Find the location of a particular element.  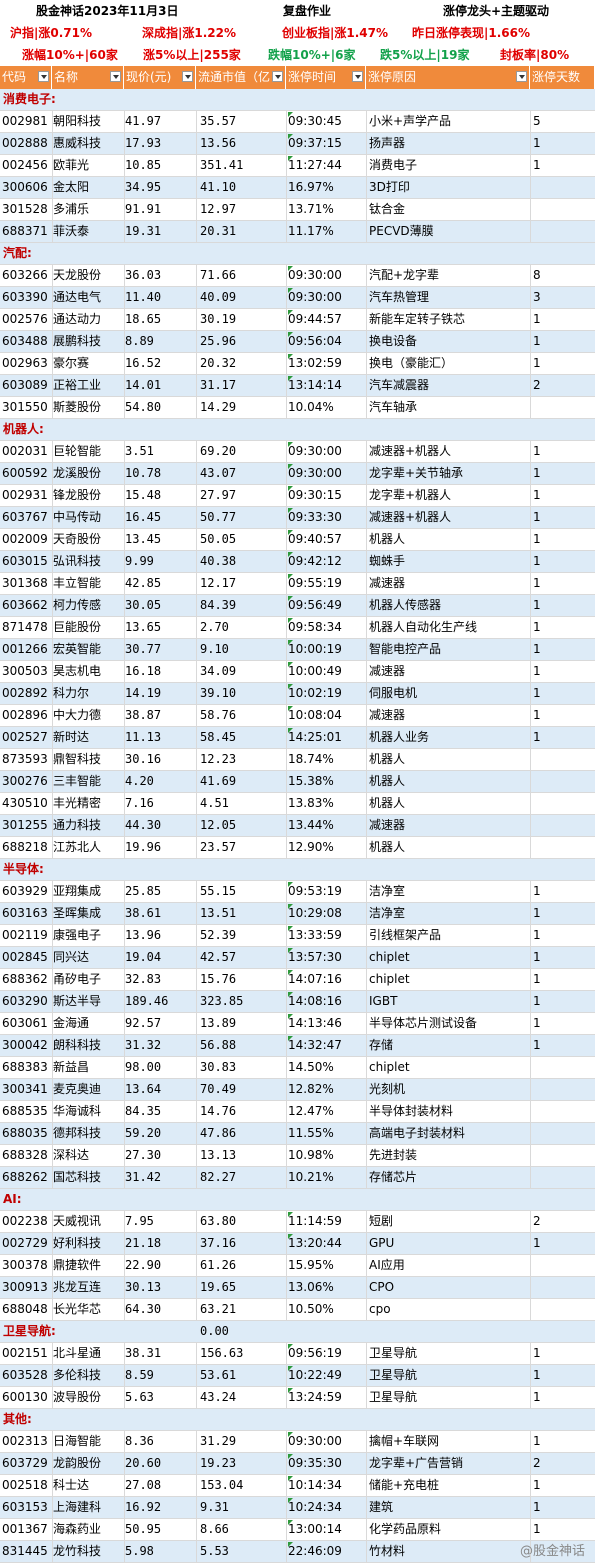

table-row: 001367 海森药业 50.95 8.66 13:00:14 化学药品原料 1 is located at coordinates (297, 1530).